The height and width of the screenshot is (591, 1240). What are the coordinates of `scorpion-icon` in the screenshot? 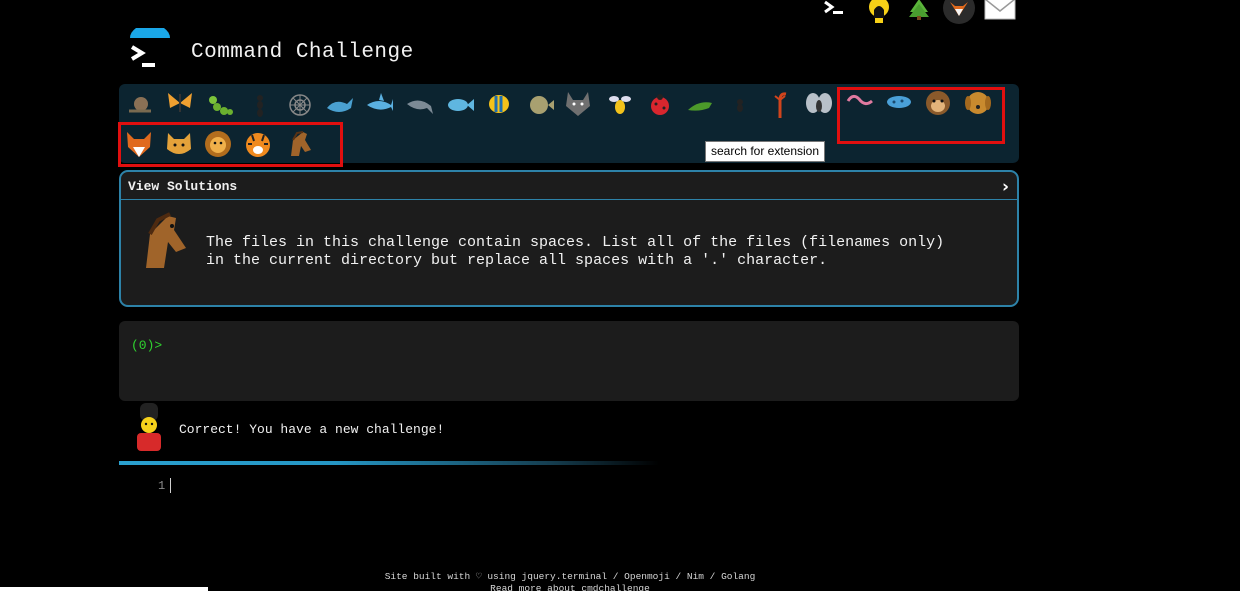 It's located at (780, 105).